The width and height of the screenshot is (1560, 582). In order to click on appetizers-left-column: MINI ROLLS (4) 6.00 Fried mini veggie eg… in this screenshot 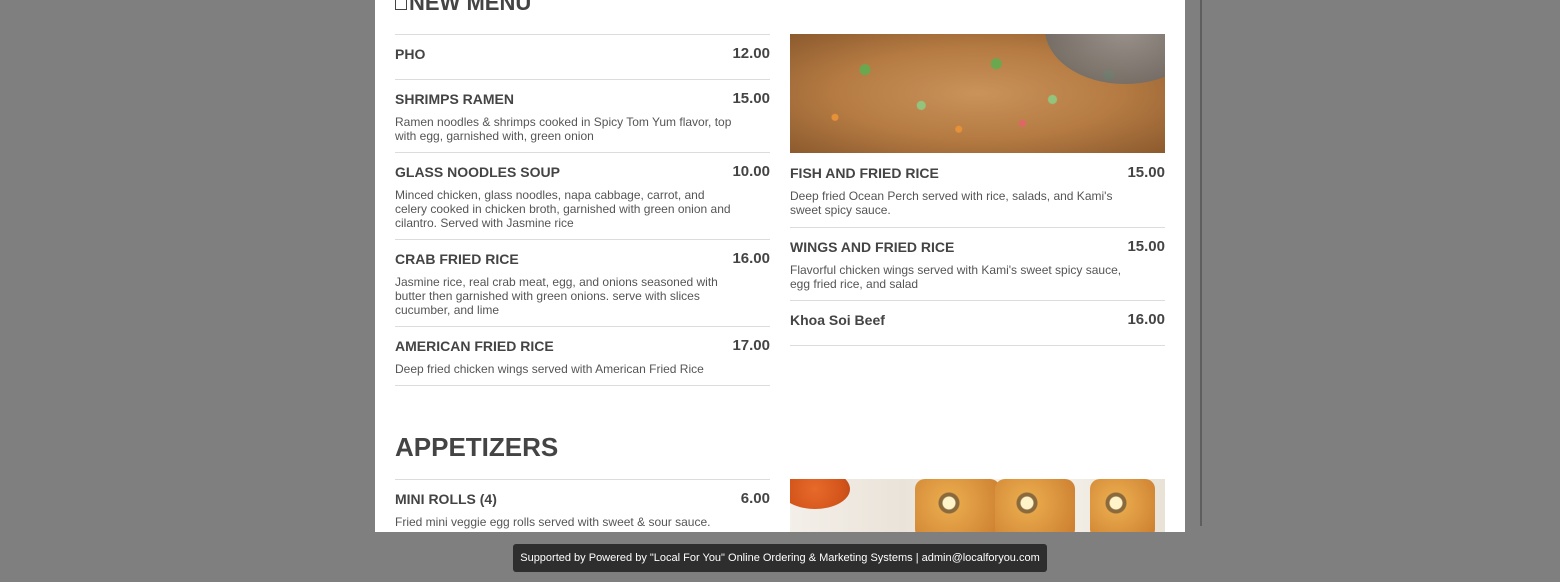, I will do `click(582, 505)`.